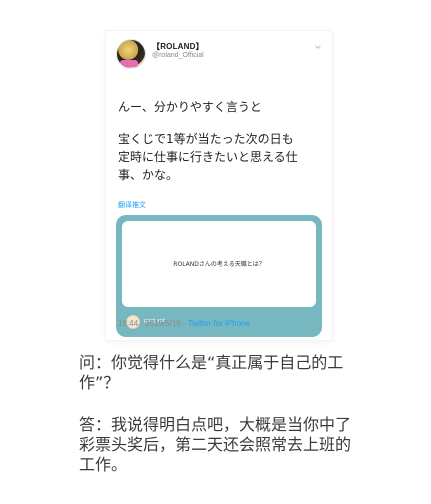 The image size is (431, 504). Describe the element at coordinates (178, 55) in the screenshot. I see `author-handle: @roland_Official` at that location.